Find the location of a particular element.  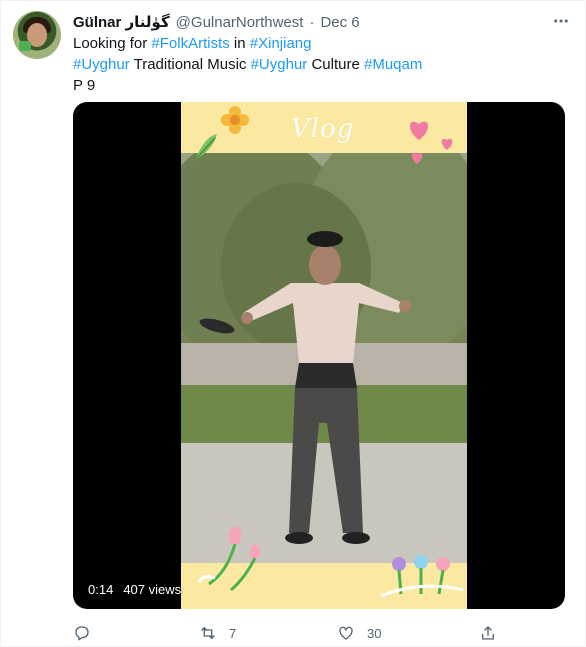

text-segment: Traditional Music is located at coordinates (190, 64).